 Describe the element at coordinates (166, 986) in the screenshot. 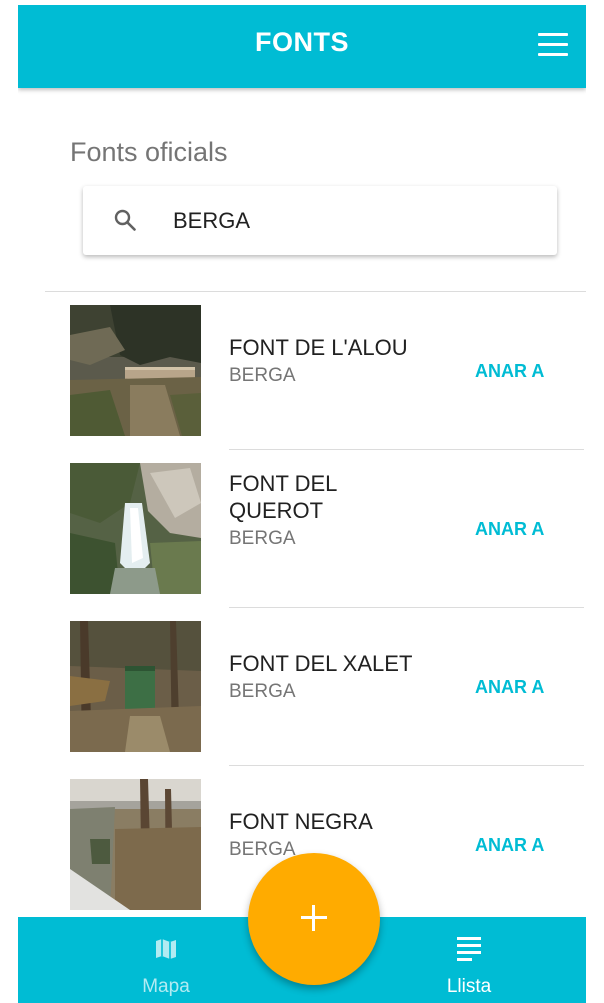

I see `nav-map-label: Mapa` at that location.